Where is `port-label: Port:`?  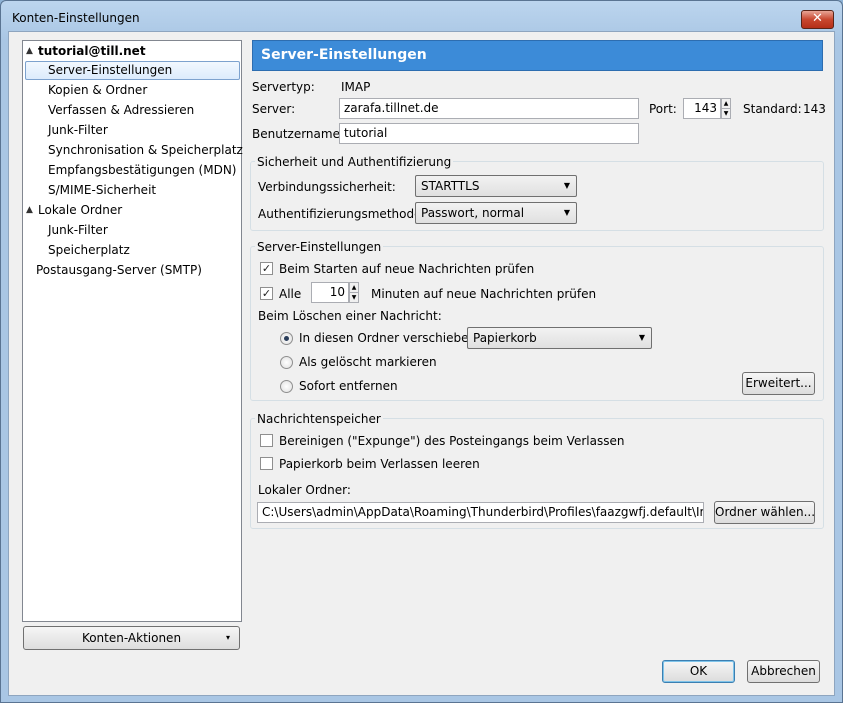
port-label: Port: is located at coordinates (663, 109).